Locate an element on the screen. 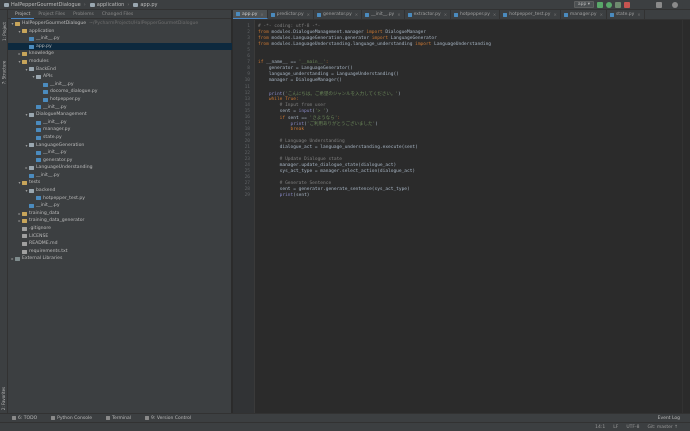  code-token: generator = LanguageGenerator() is located at coordinates (305, 69).